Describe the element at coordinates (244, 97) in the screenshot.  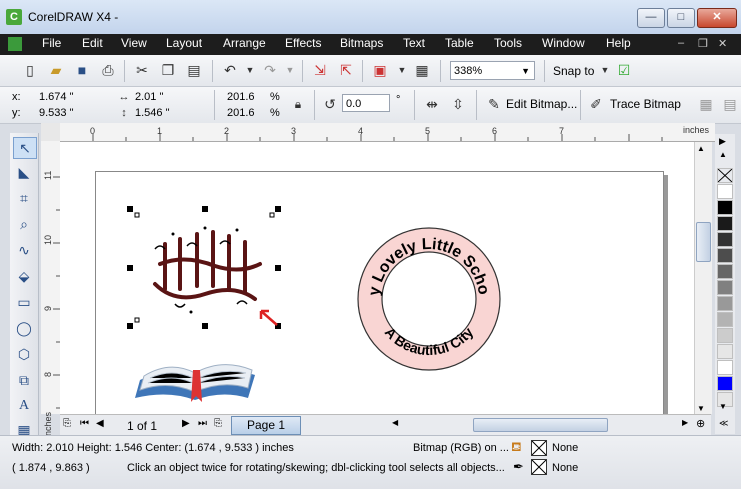
I see `scale-width-input: 201.6` at that location.